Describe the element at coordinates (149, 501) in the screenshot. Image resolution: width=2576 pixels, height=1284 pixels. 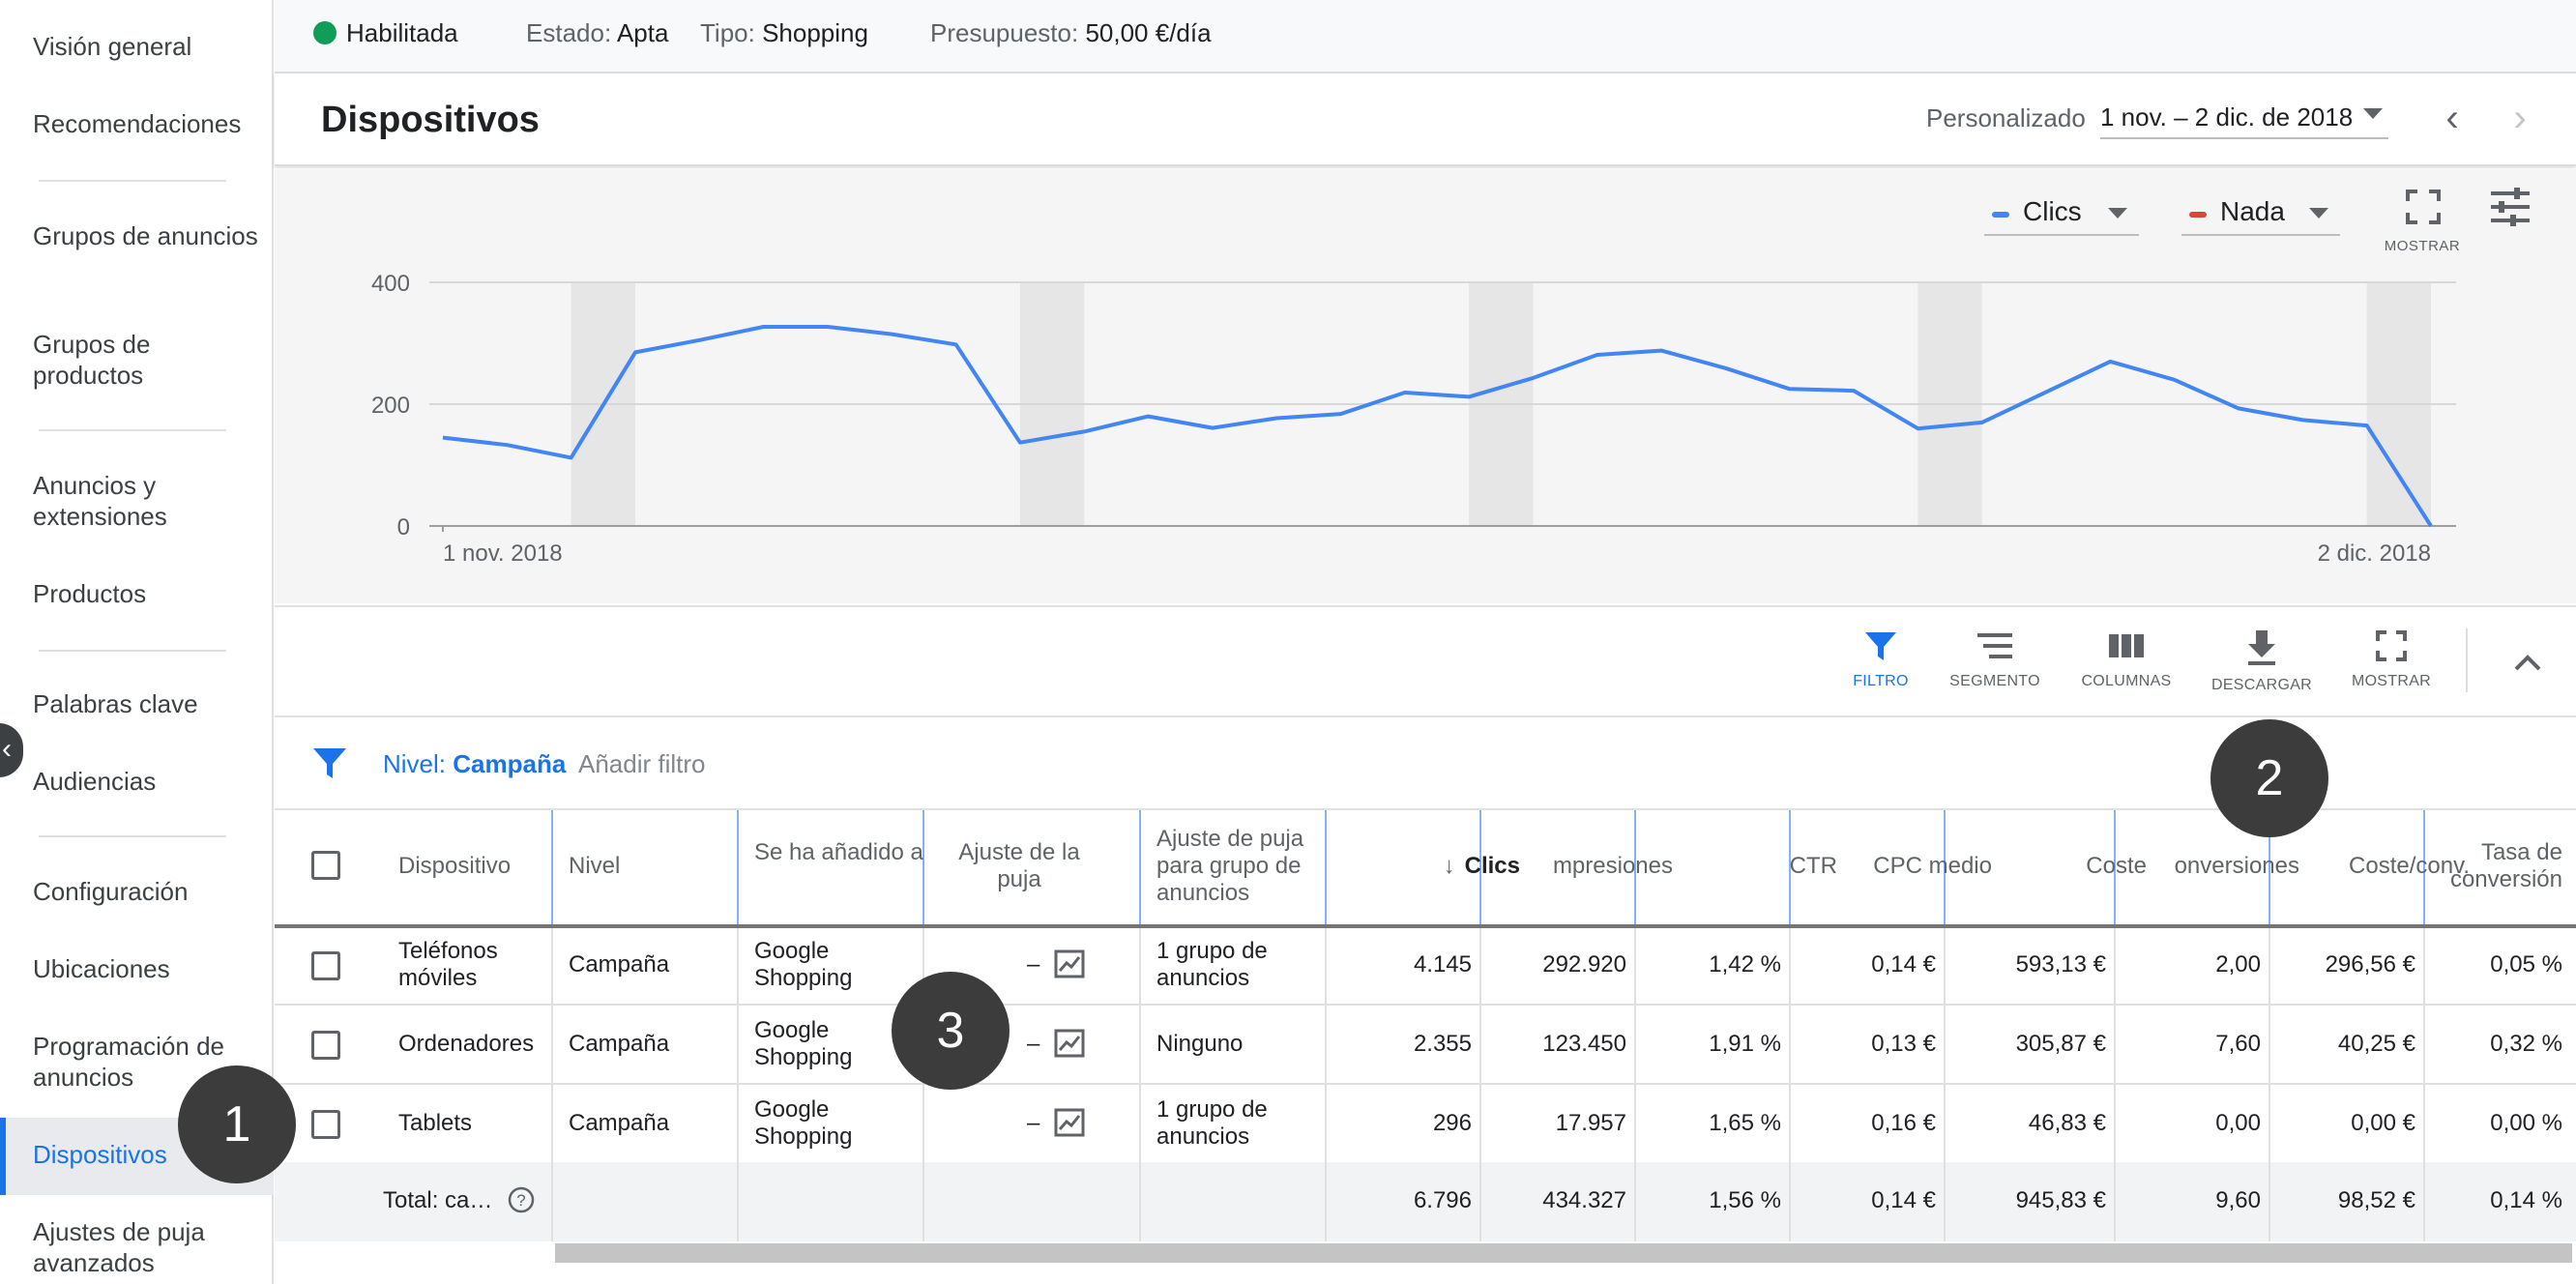
I see `sidebar-item-anuncios-extensiones: Anuncios y extensiones` at that location.